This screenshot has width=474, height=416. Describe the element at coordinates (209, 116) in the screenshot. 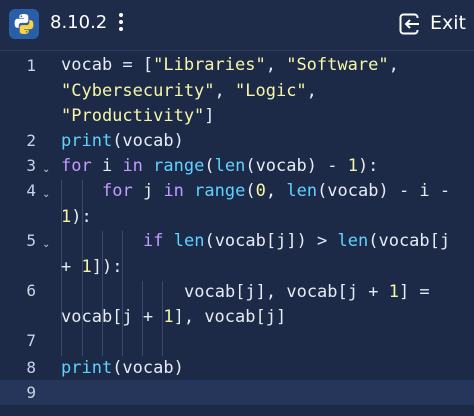

I see `code-token: ]` at that location.